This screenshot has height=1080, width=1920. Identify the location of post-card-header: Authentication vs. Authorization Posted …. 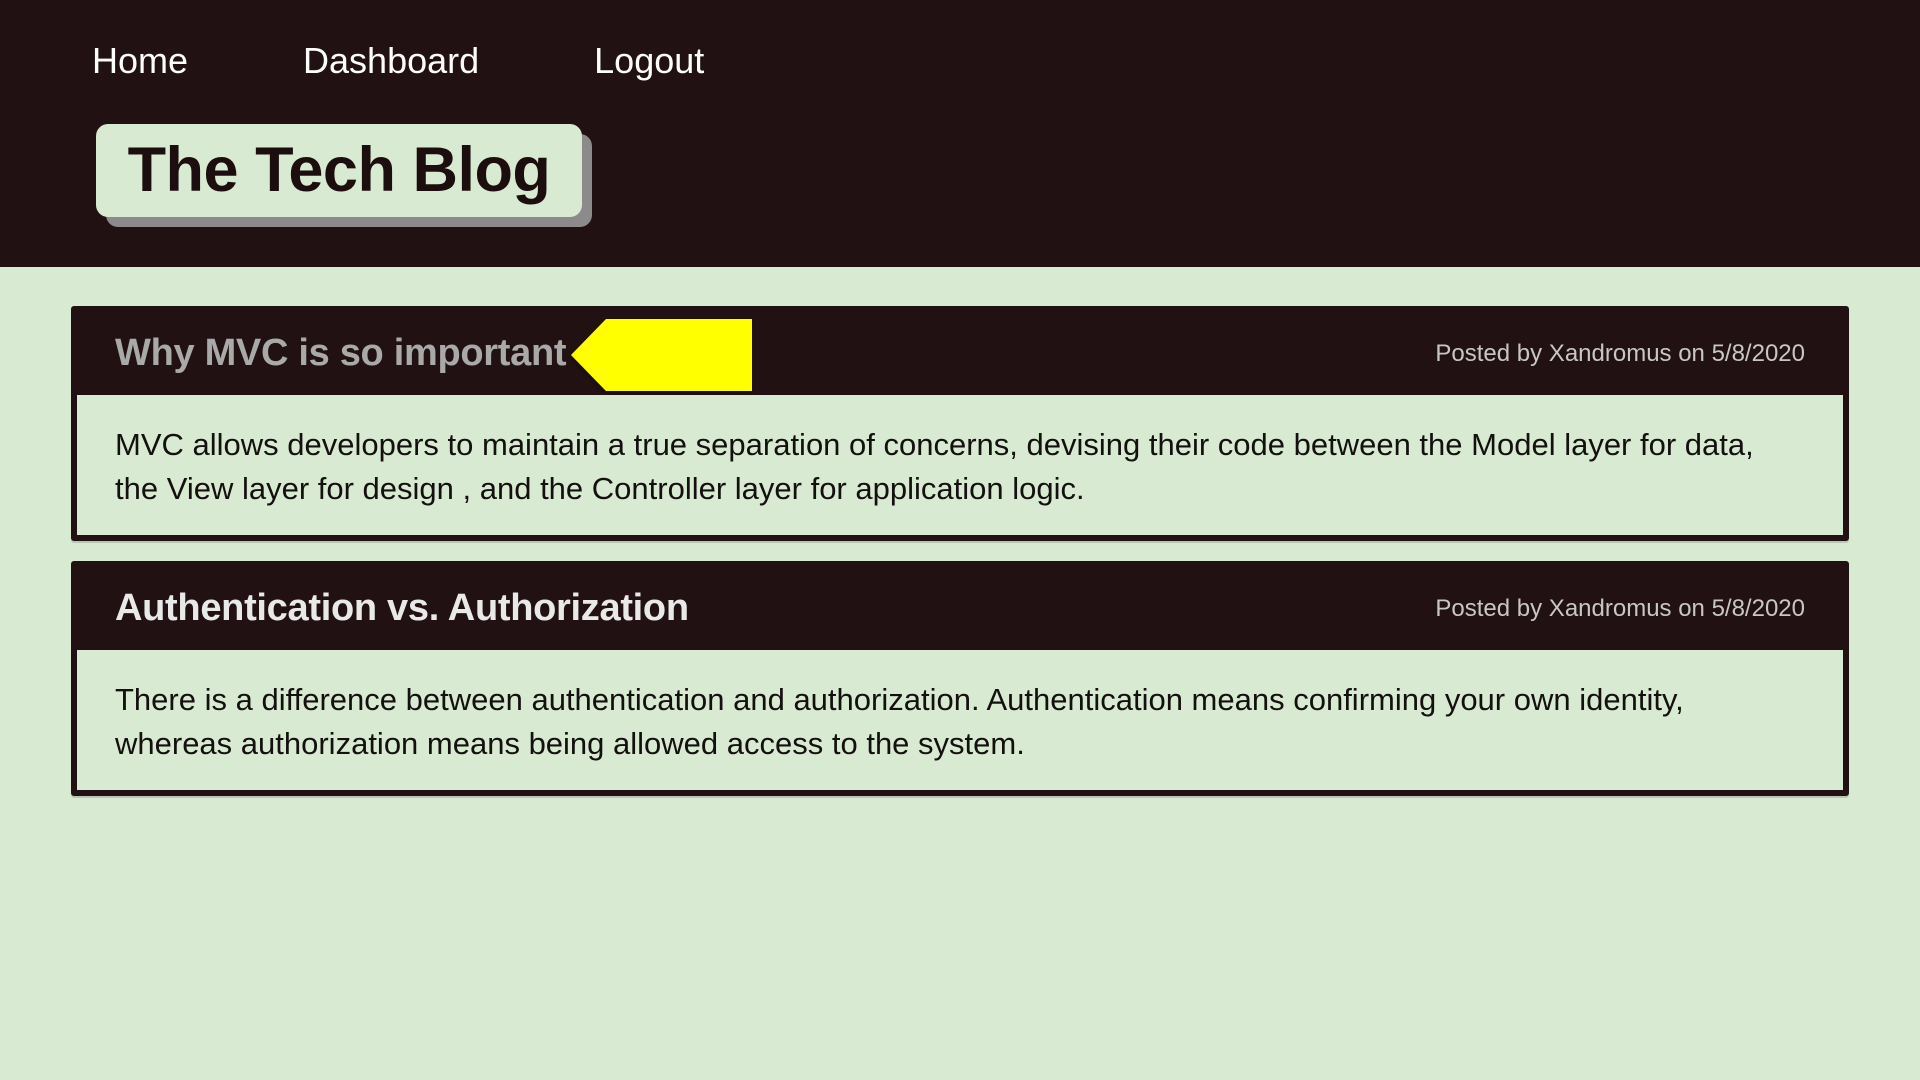
(960, 608).